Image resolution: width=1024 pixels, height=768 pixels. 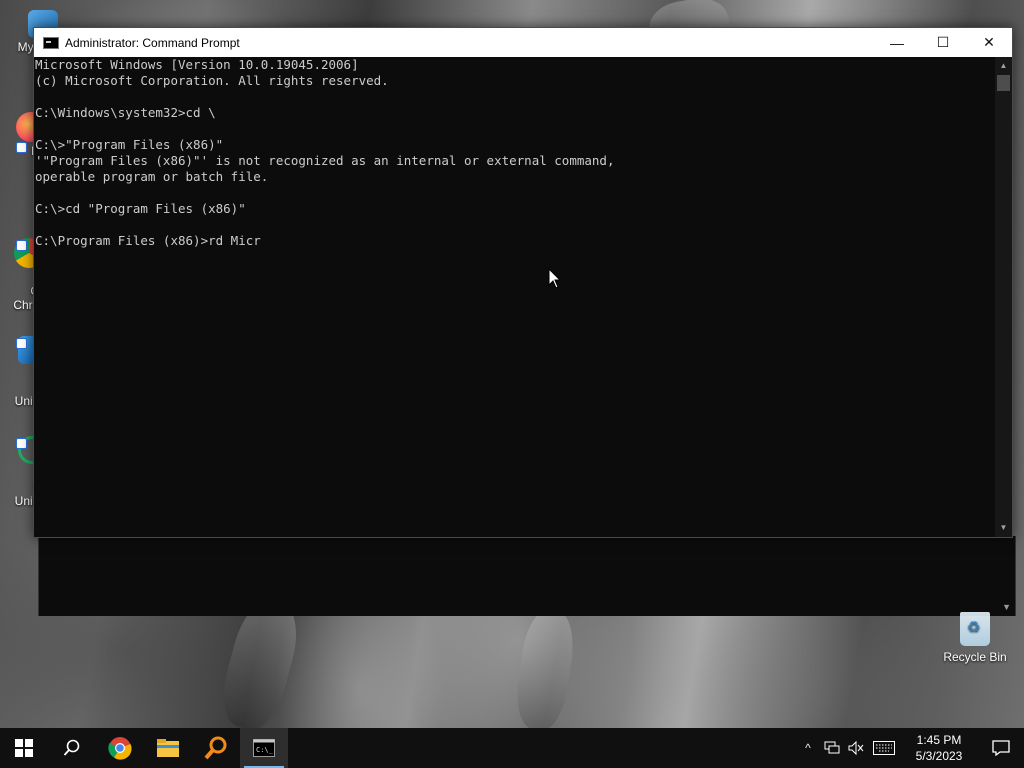 What do you see at coordinates (808, 748) in the screenshot?
I see `chevron-up-icon: ^` at bounding box center [808, 748].